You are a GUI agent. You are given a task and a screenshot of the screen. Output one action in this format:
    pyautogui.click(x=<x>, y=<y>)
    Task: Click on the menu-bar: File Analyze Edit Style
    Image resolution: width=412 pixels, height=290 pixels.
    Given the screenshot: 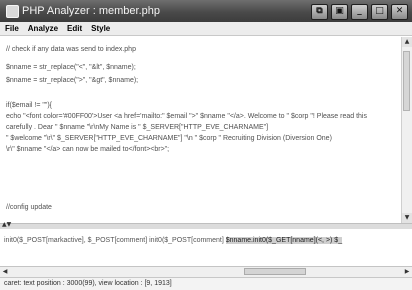 What is the action you would take?
    pyautogui.click(x=206, y=29)
    